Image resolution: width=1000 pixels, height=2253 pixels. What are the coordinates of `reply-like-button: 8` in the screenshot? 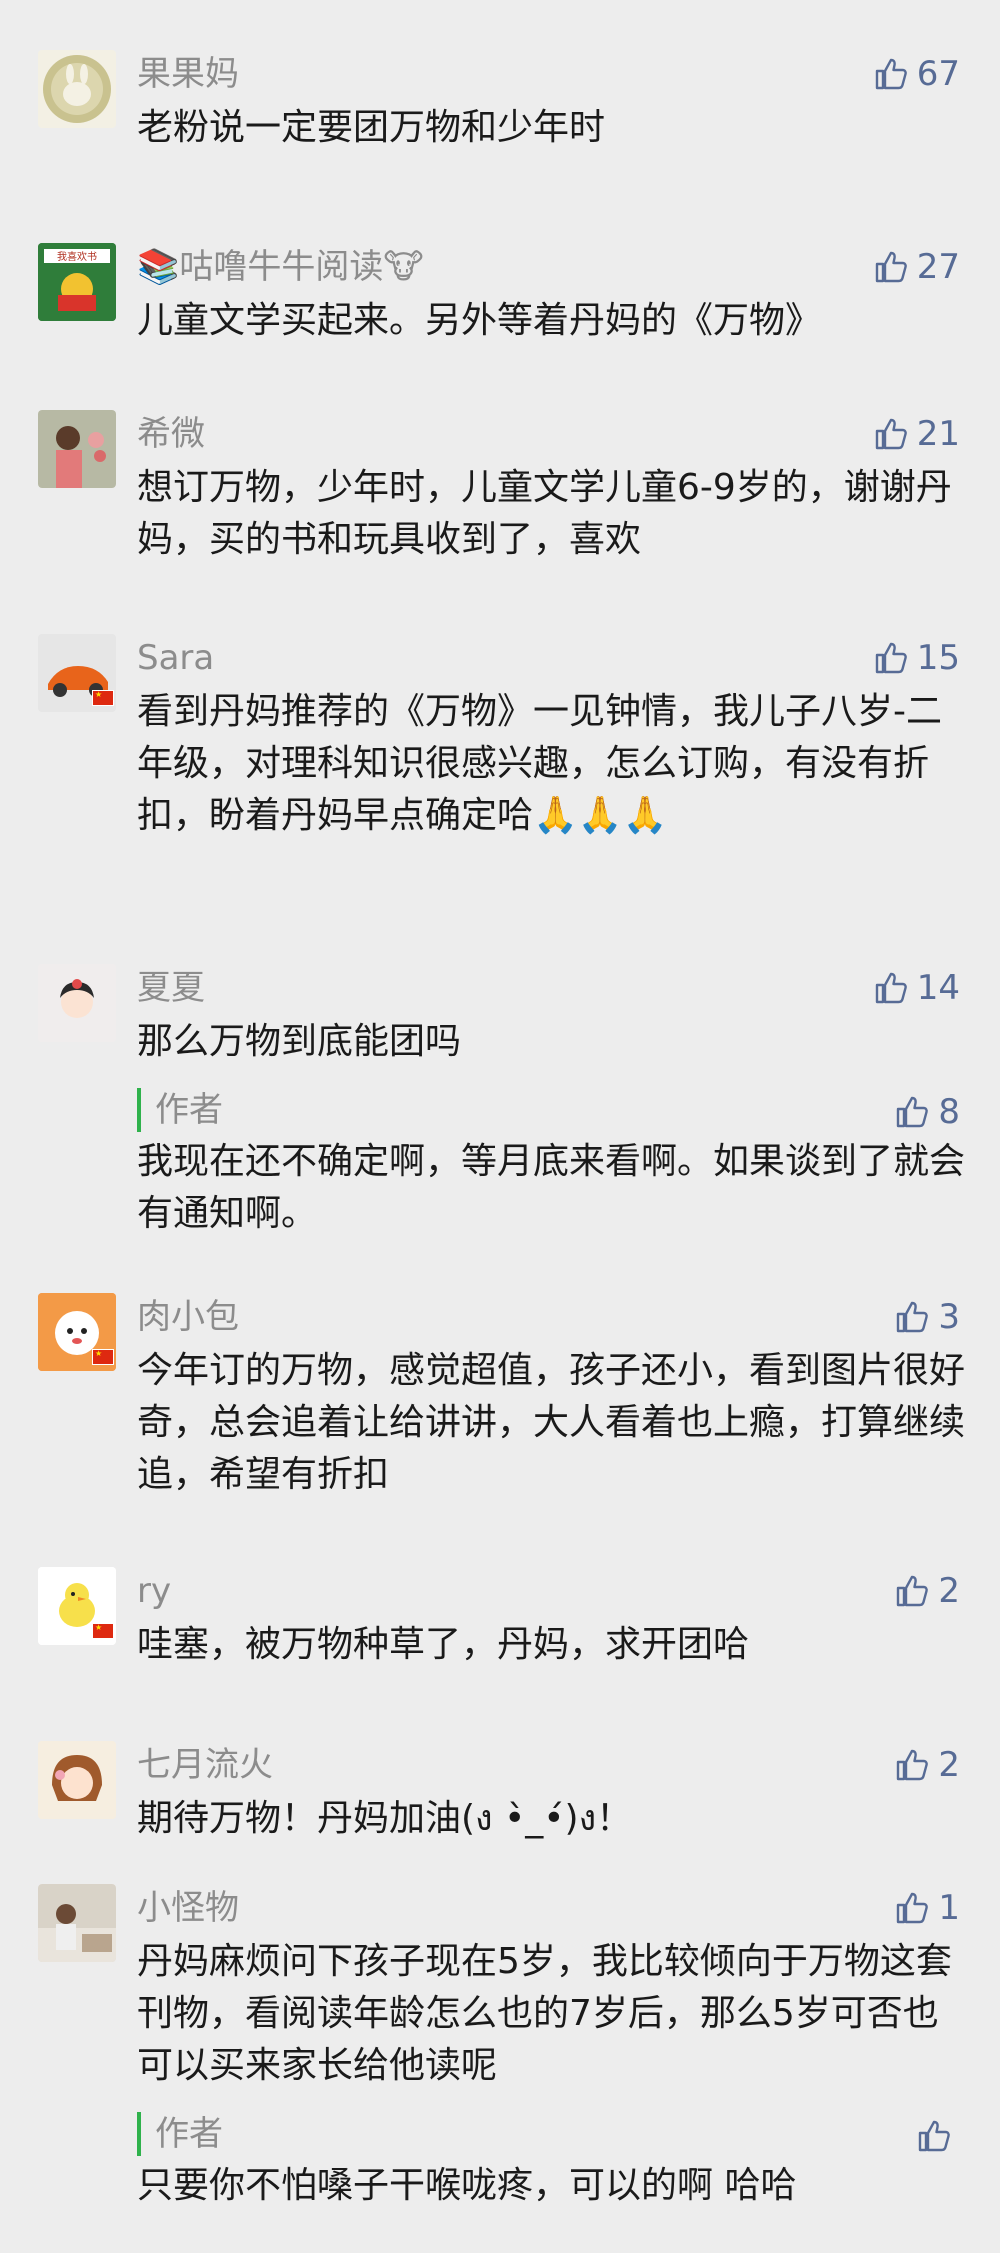 It's located at (927, 1112).